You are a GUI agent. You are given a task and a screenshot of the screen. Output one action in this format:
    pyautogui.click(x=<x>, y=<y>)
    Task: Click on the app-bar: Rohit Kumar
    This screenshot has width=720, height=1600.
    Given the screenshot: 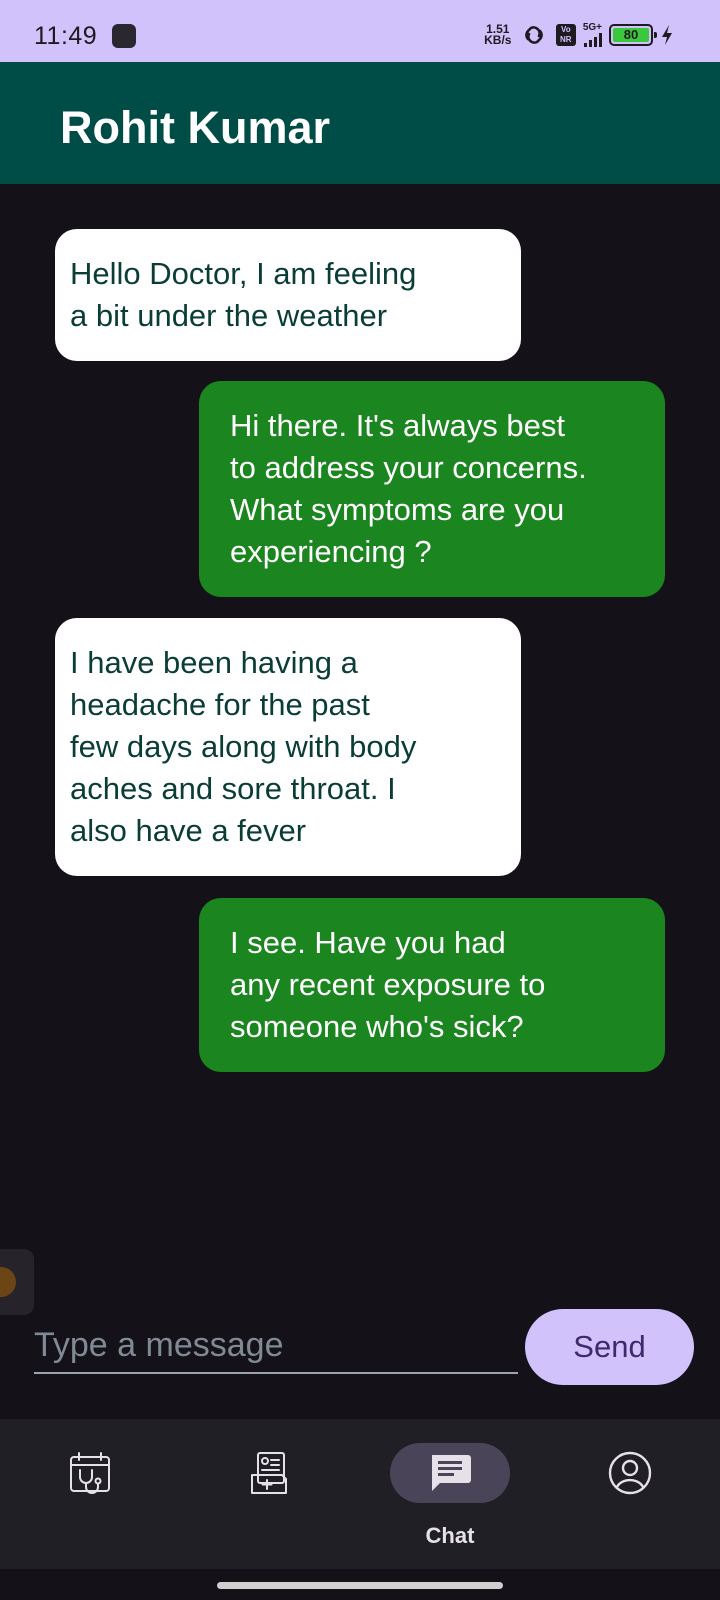 What is the action you would take?
    pyautogui.click(x=360, y=123)
    